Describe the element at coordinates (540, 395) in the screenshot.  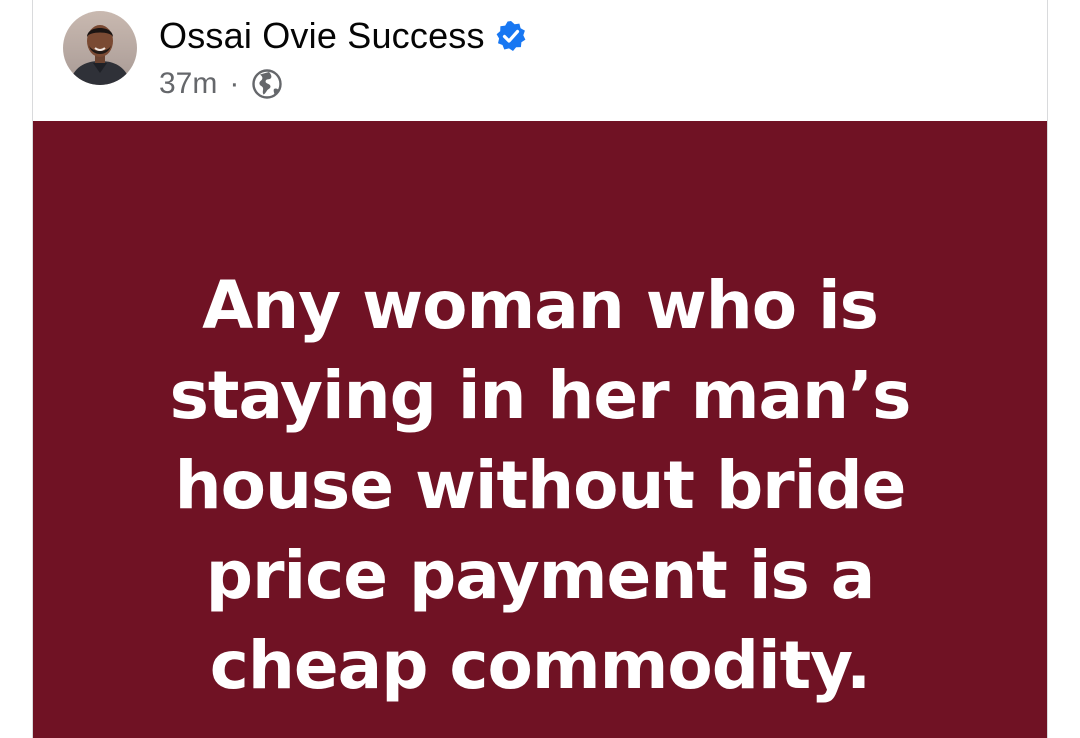
I see `post-text-line: staying in her man’s` at that location.